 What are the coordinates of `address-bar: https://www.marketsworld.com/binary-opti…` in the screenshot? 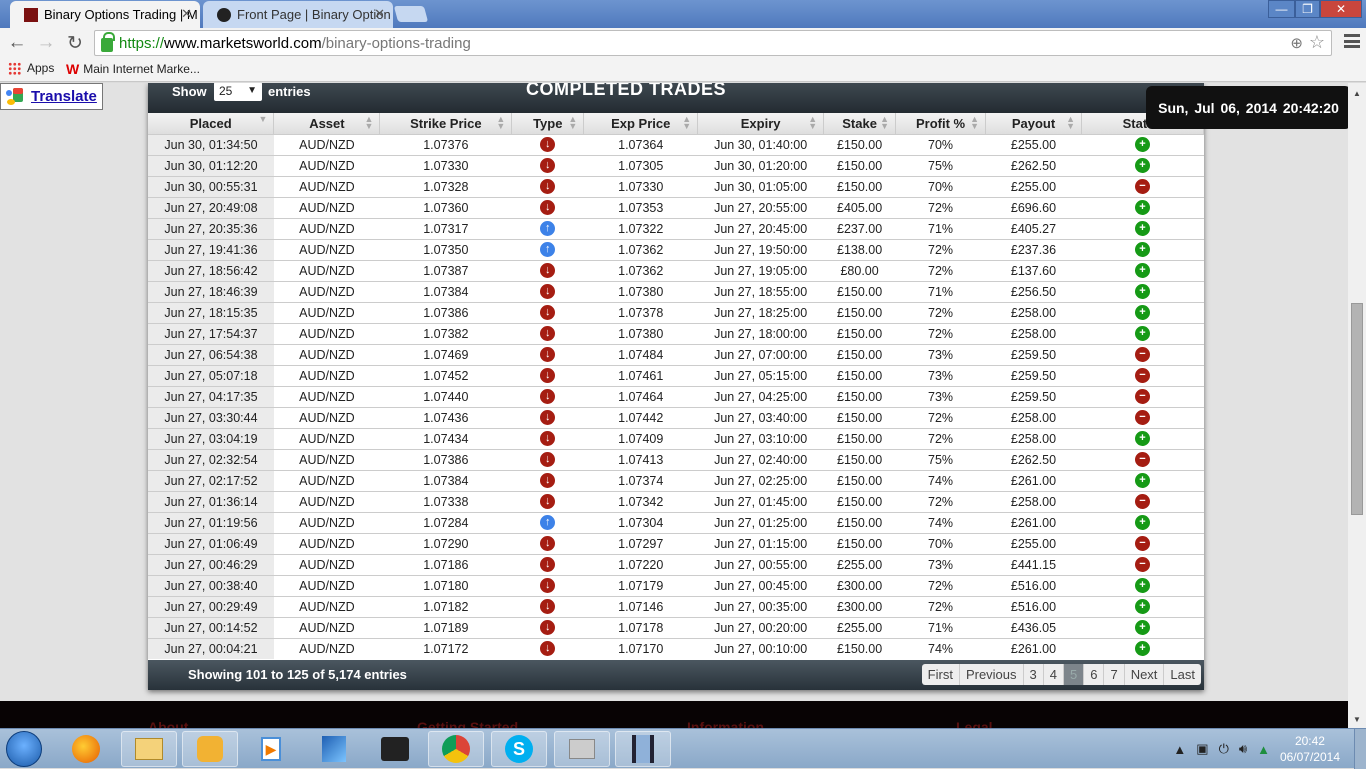 It's located at (713, 43).